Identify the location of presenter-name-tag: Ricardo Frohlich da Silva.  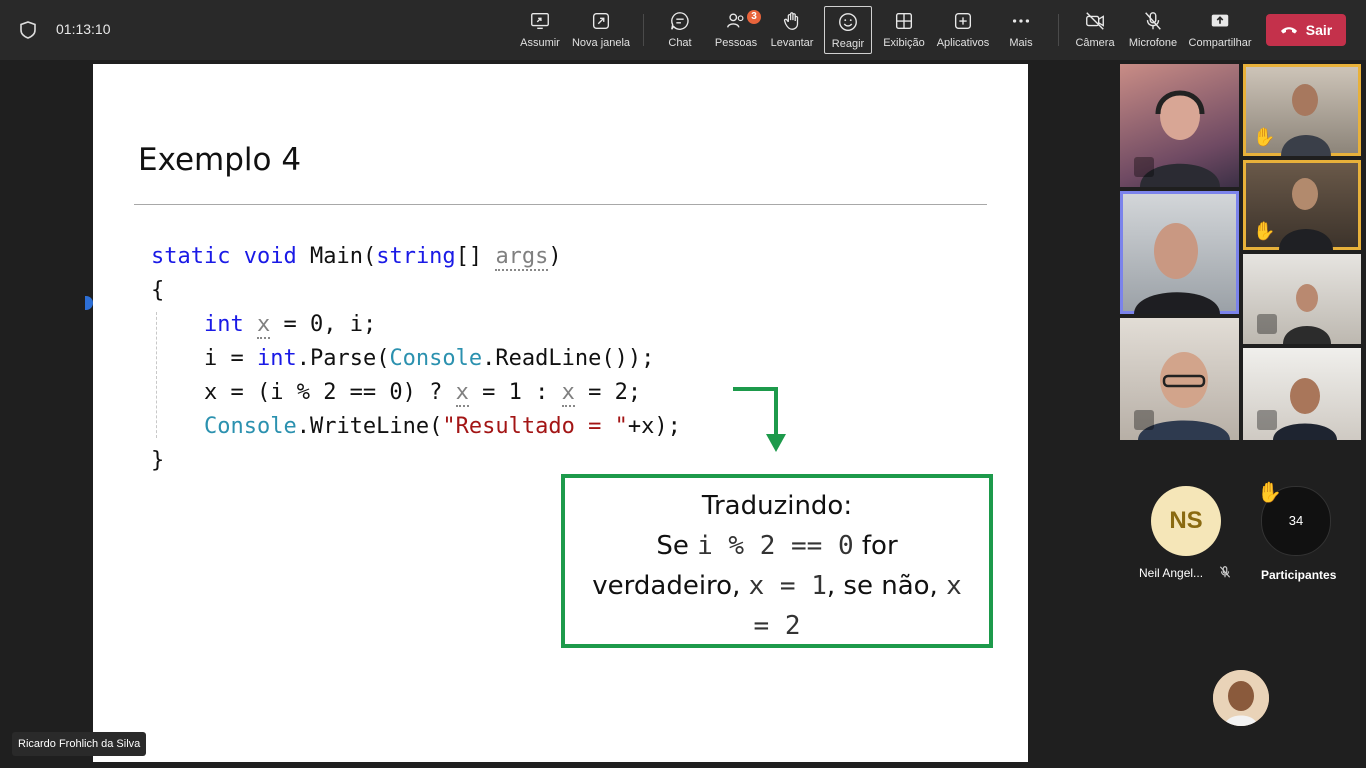
(79, 744).